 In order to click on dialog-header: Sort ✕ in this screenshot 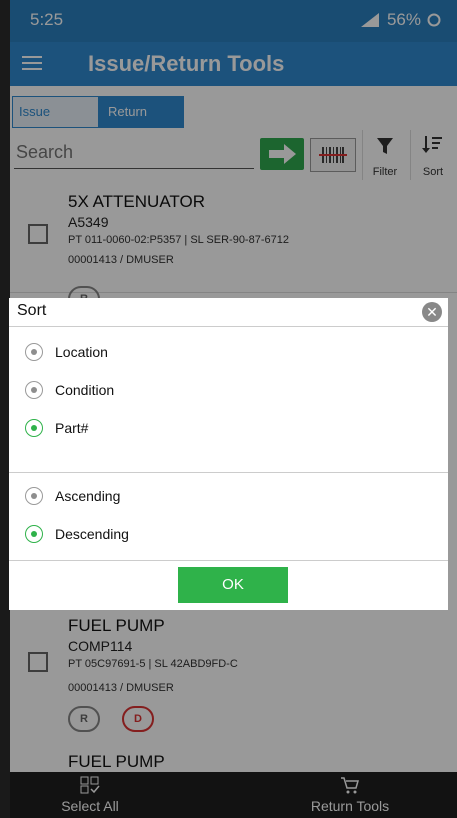, I will do `click(228, 312)`.